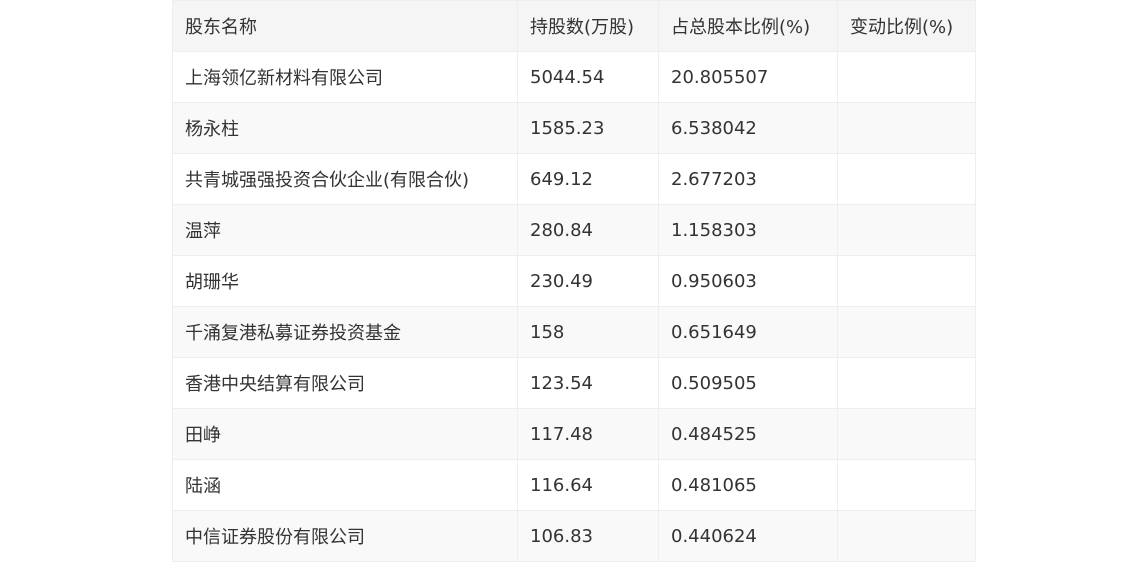 This screenshot has height=576, width=1148. I want to click on header-shareholder-name: 股东名称, so click(345, 26).